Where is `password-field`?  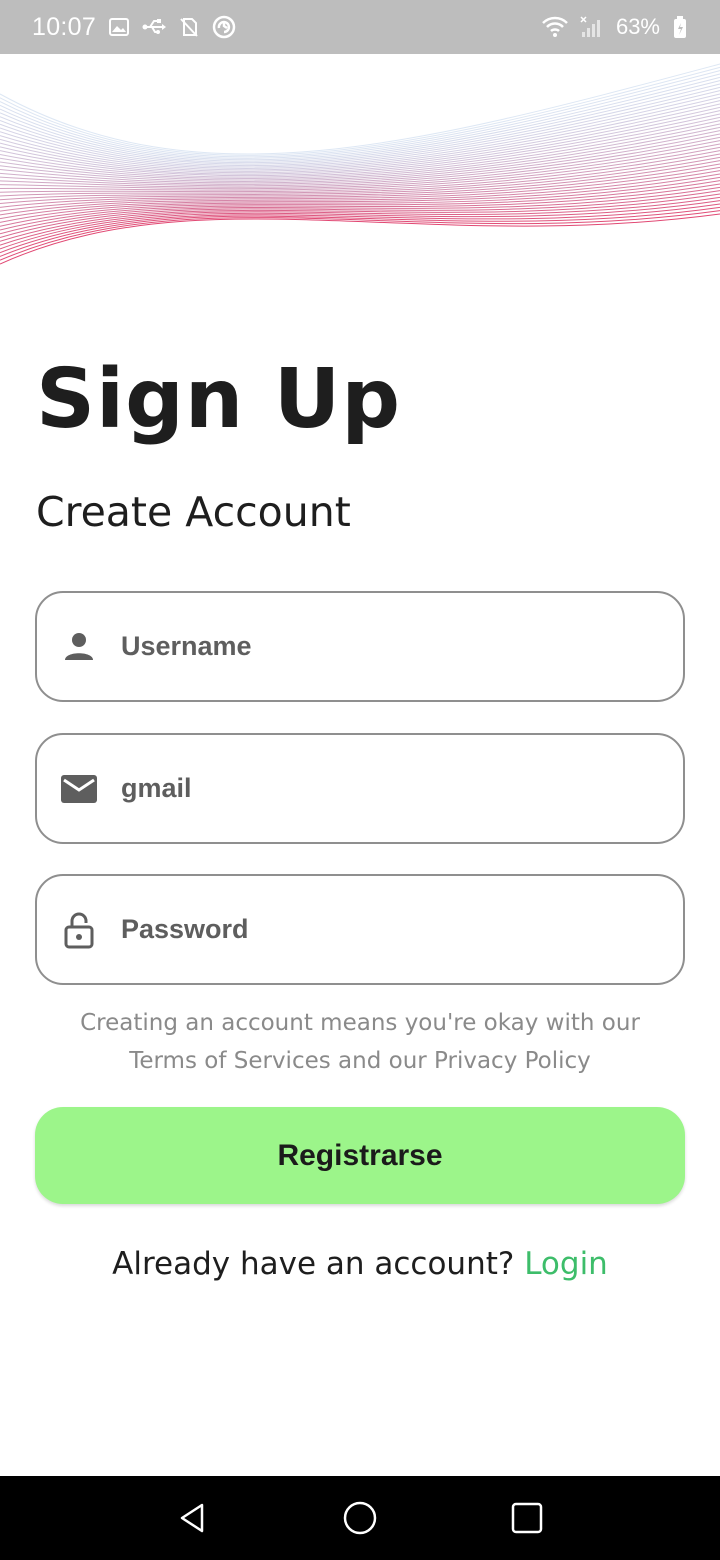
password-field is located at coordinates (360, 929).